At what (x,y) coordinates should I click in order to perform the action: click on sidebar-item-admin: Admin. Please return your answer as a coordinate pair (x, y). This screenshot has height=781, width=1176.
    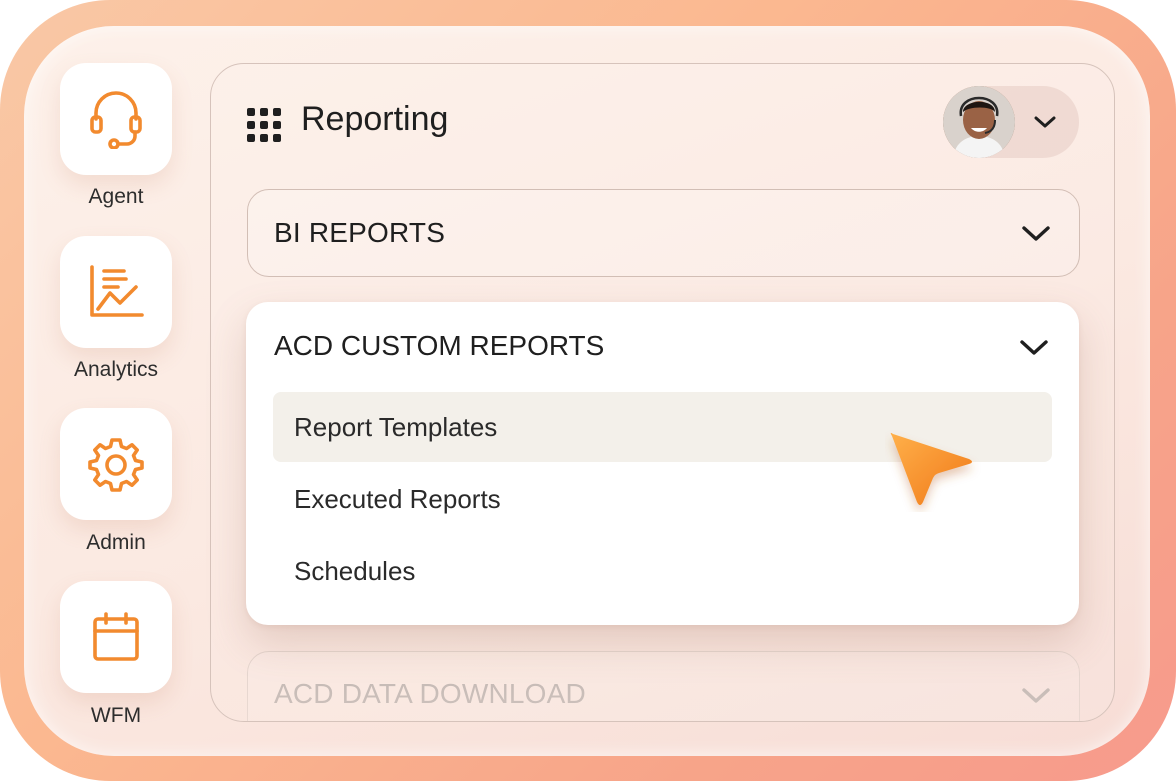
    Looking at the image, I should click on (116, 481).